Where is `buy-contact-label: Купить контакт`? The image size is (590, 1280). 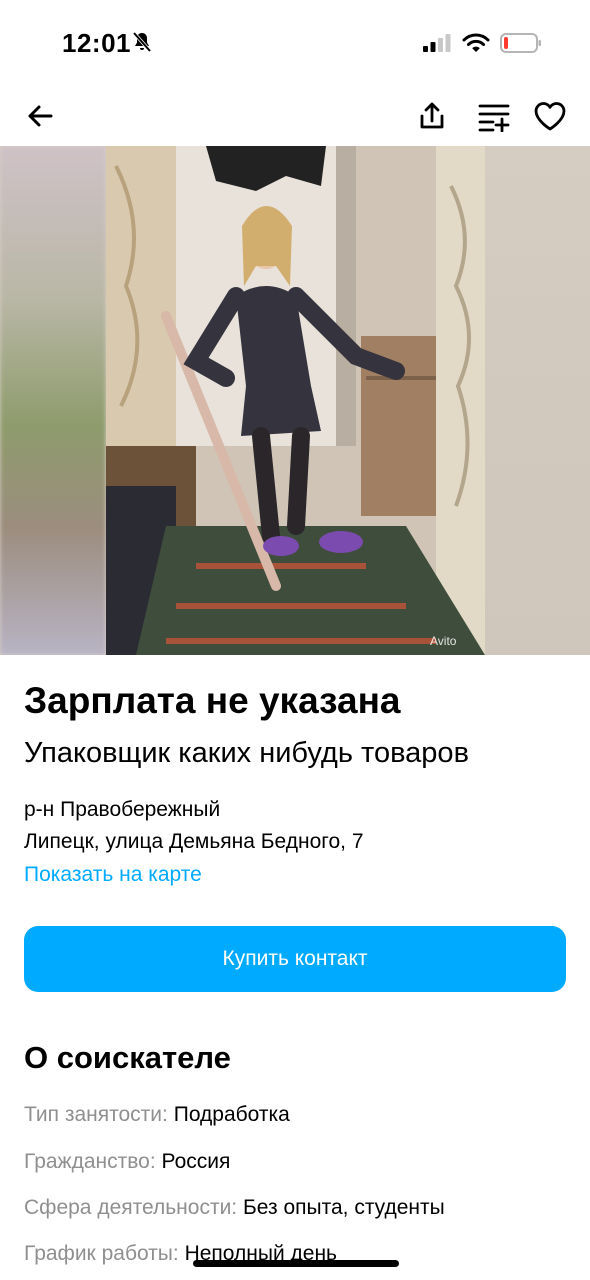 buy-contact-label: Купить контакт is located at coordinates (295, 958).